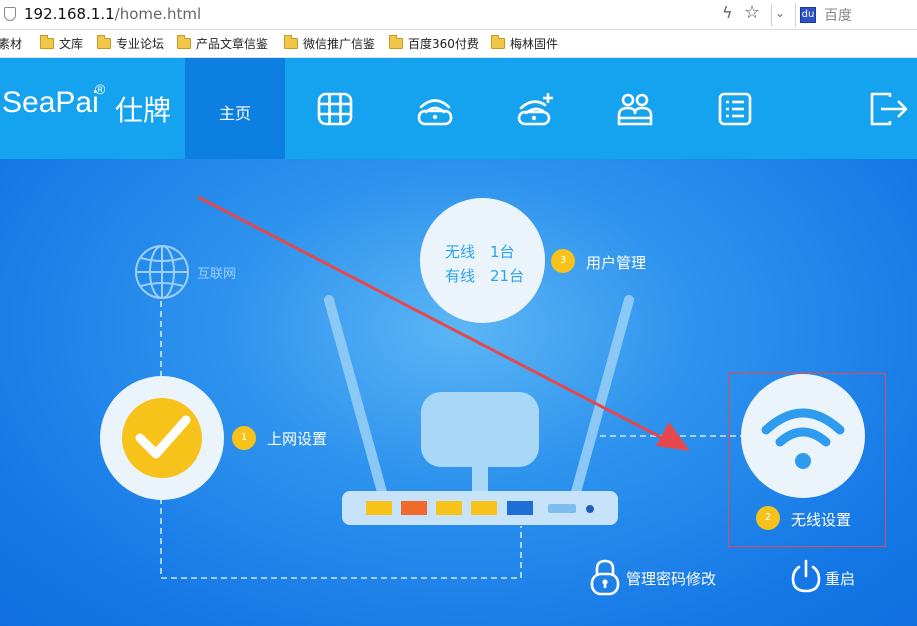  Describe the element at coordinates (605, 577) in the screenshot. I see `lock-icon` at that location.